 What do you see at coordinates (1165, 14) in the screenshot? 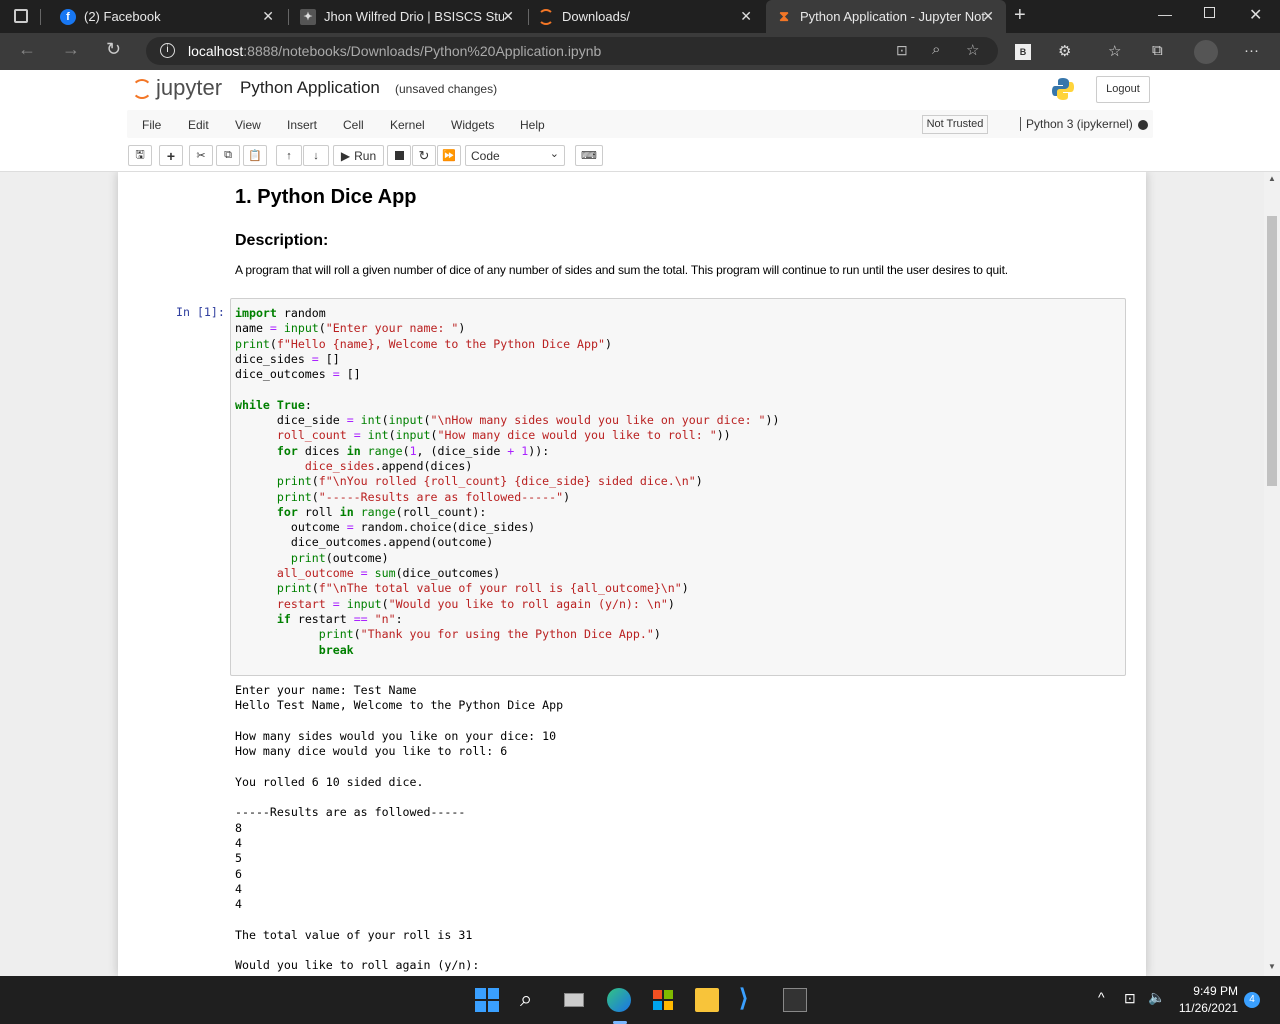
I see `minimize-button: —` at bounding box center [1165, 14].